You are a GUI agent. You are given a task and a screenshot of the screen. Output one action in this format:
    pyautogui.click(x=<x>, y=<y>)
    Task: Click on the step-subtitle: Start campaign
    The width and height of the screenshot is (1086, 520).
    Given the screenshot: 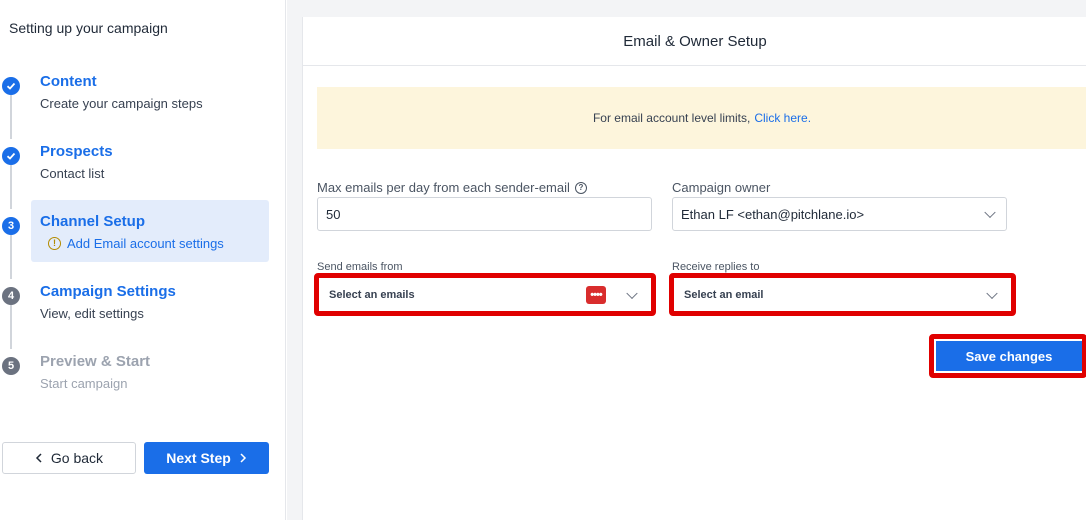 What is the action you would take?
    pyautogui.click(x=84, y=383)
    